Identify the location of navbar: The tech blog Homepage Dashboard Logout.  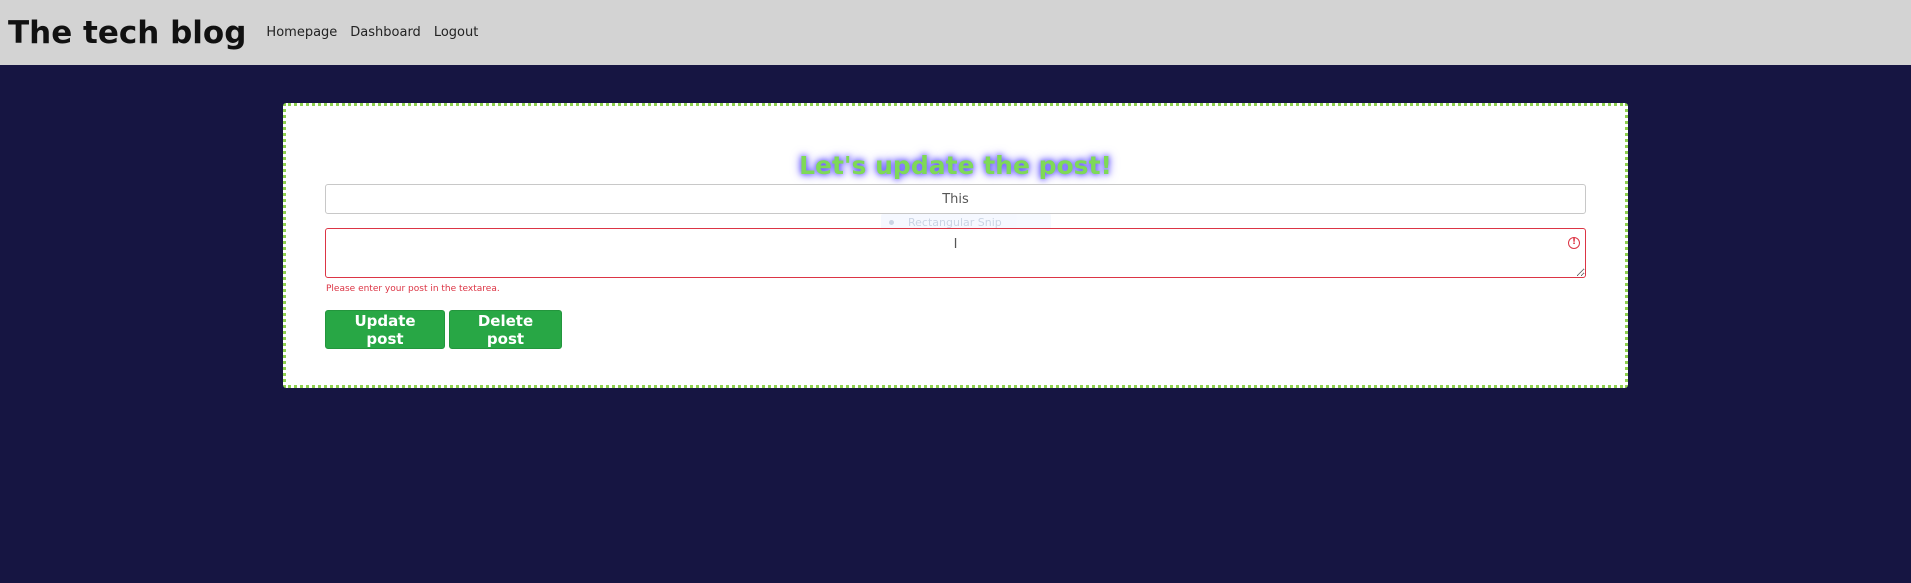
(955, 32).